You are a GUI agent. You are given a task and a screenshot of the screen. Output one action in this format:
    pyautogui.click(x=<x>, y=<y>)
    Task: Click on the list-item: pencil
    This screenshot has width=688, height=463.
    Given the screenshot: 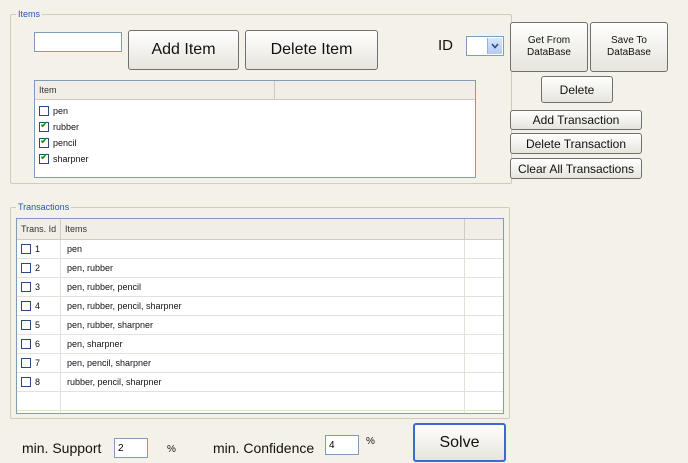 What is the action you would take?
    pyautogui.click(x=255, y=143)
    